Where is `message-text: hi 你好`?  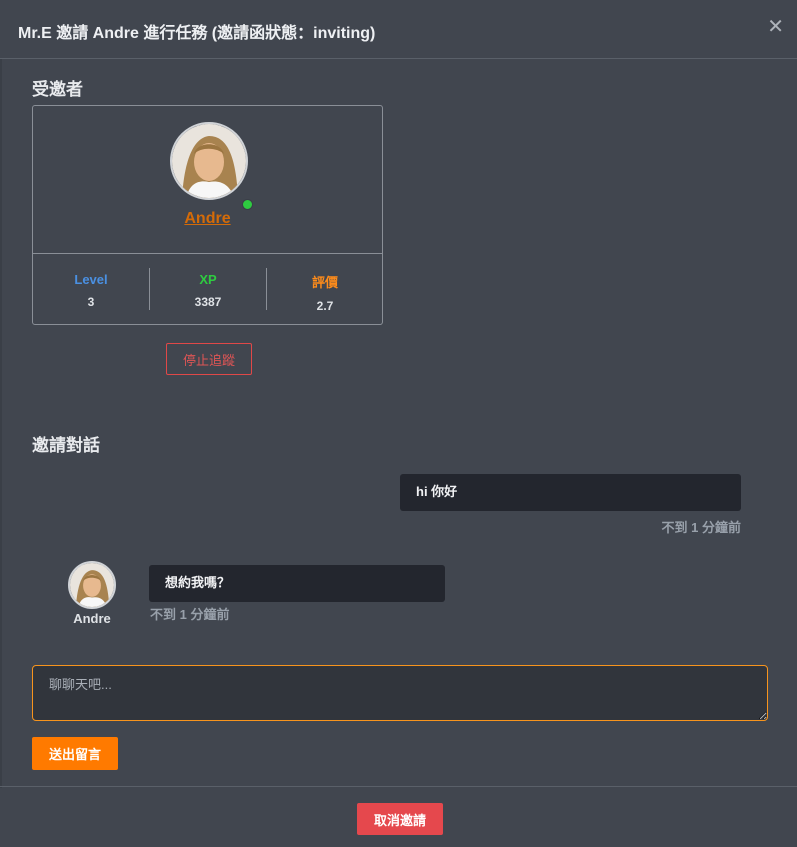 message-text: hi 你好 is located at coordinates (437, 491).